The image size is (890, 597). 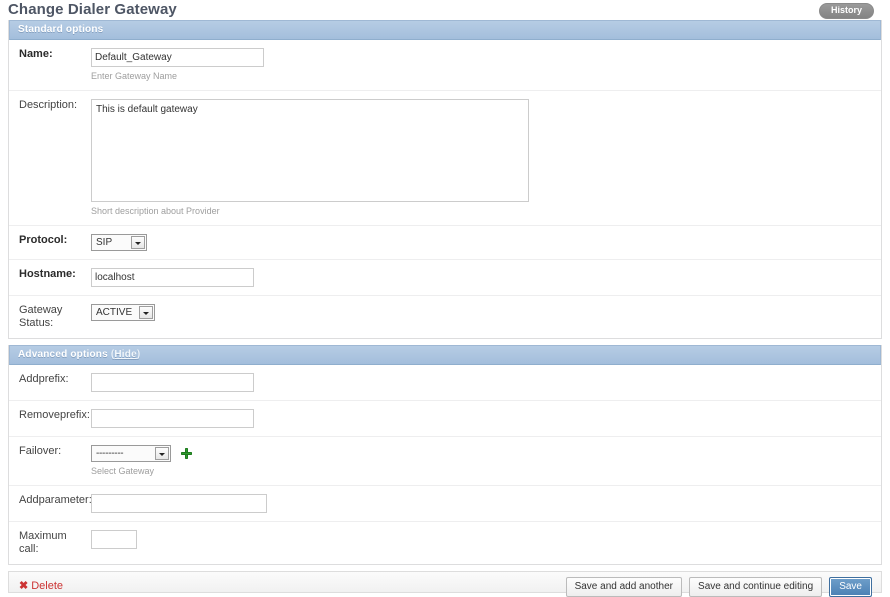 What do you see at coordinates (445, 65) in the screenshot?
I see `field-row-name: Name: Enter Gateway Name` at bounding box center [445, 65].